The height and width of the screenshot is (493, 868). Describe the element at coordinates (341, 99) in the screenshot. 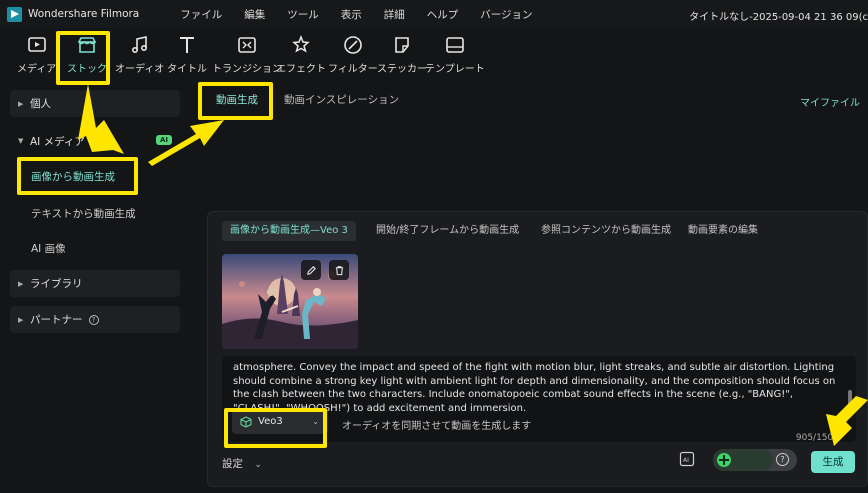

I see `tab-video-inspiration: 動画インスピレーション` at that location.